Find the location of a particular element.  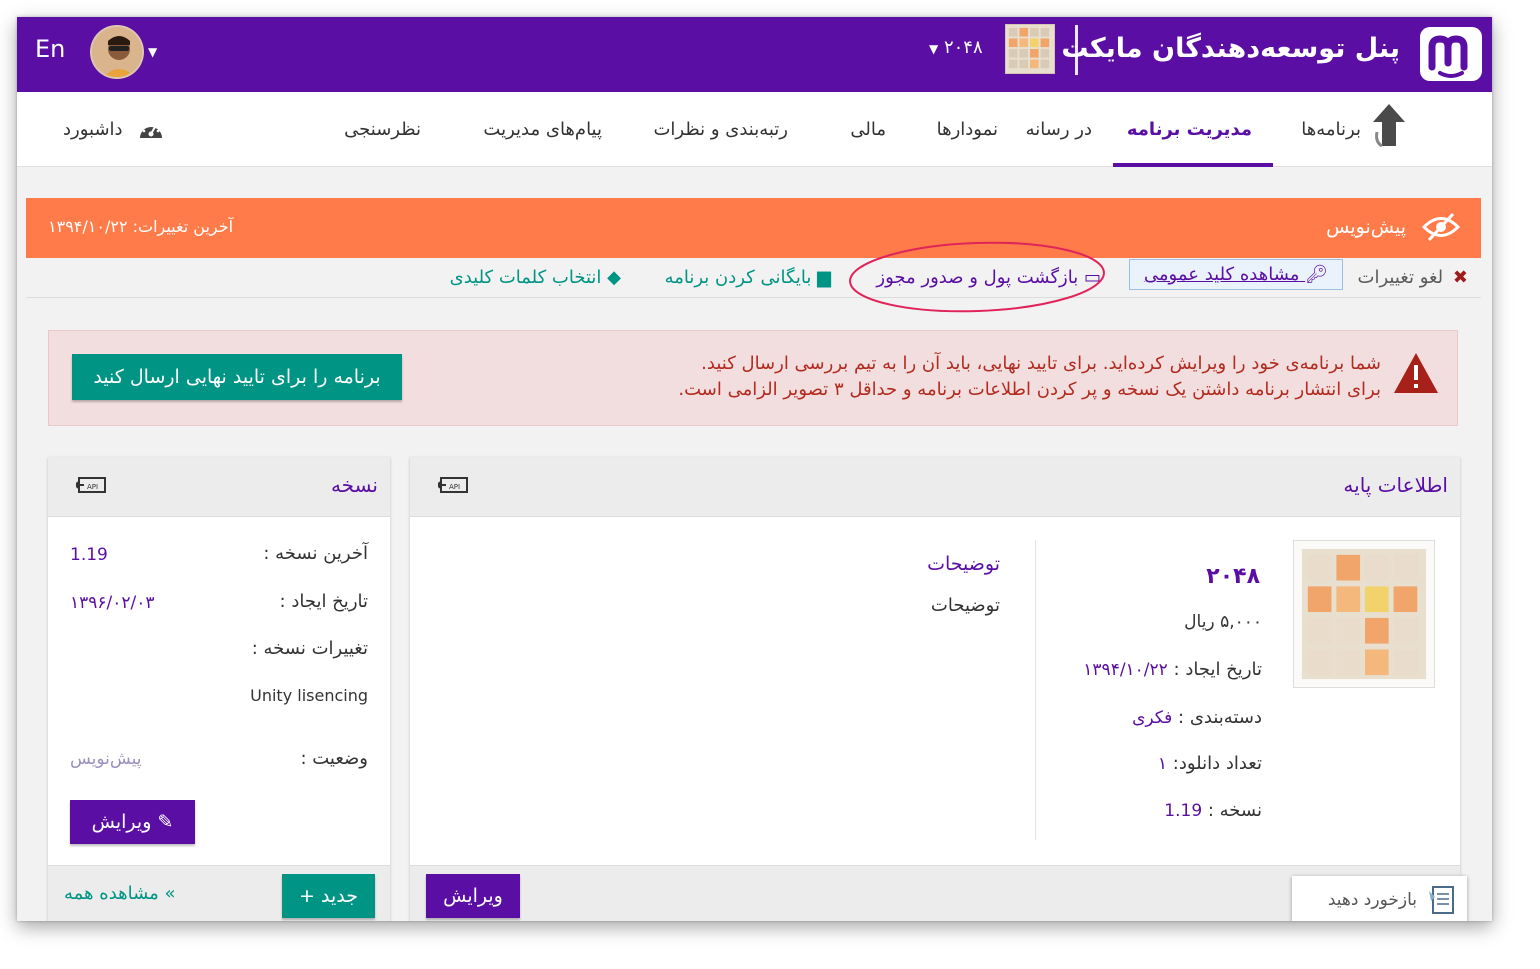

tab-apps: برنامه‌ها is located at coordinates (1331, 129).